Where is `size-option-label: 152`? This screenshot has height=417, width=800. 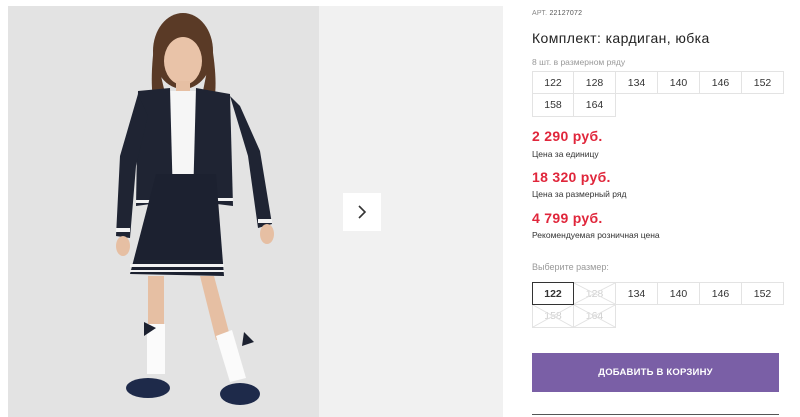
size-option-label: 152 is located at coordinates (762, 293).